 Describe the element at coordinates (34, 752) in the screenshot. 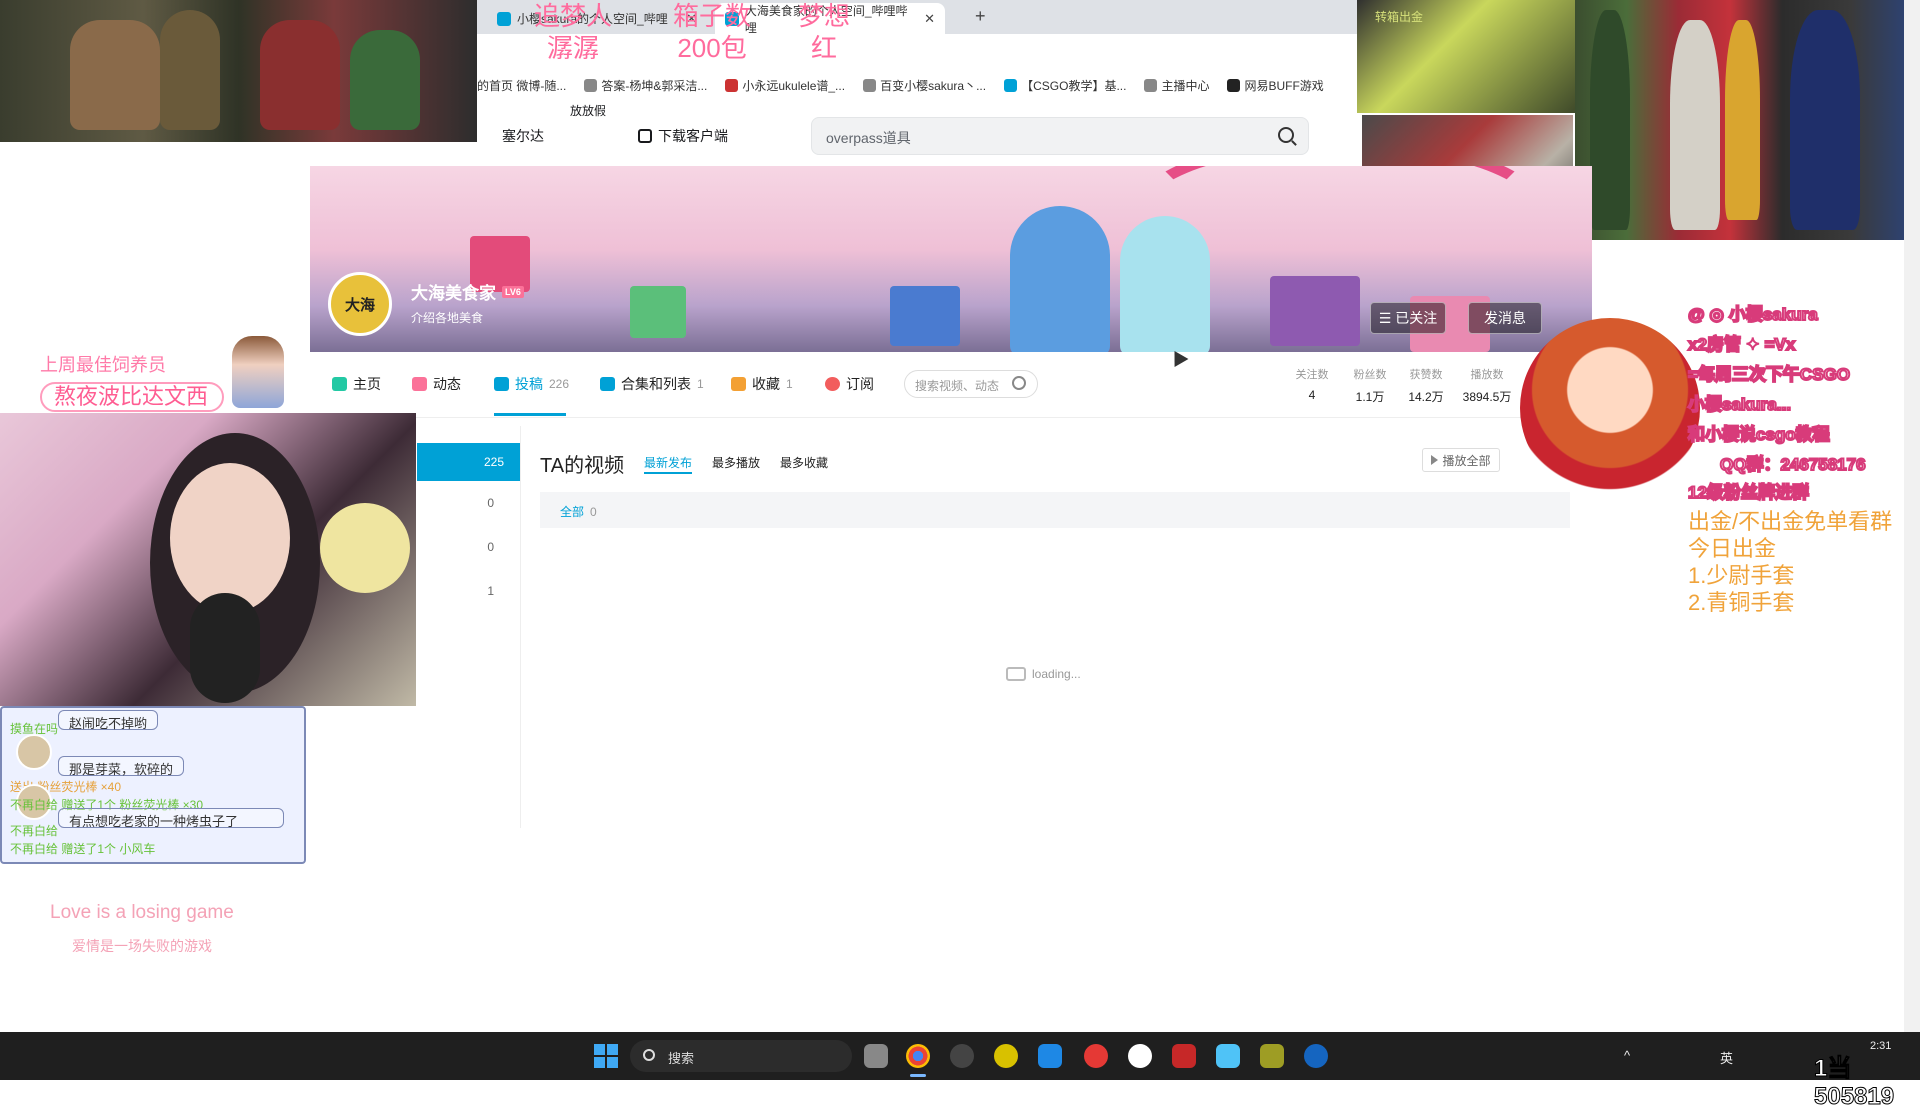

I see `avatar` at that location.